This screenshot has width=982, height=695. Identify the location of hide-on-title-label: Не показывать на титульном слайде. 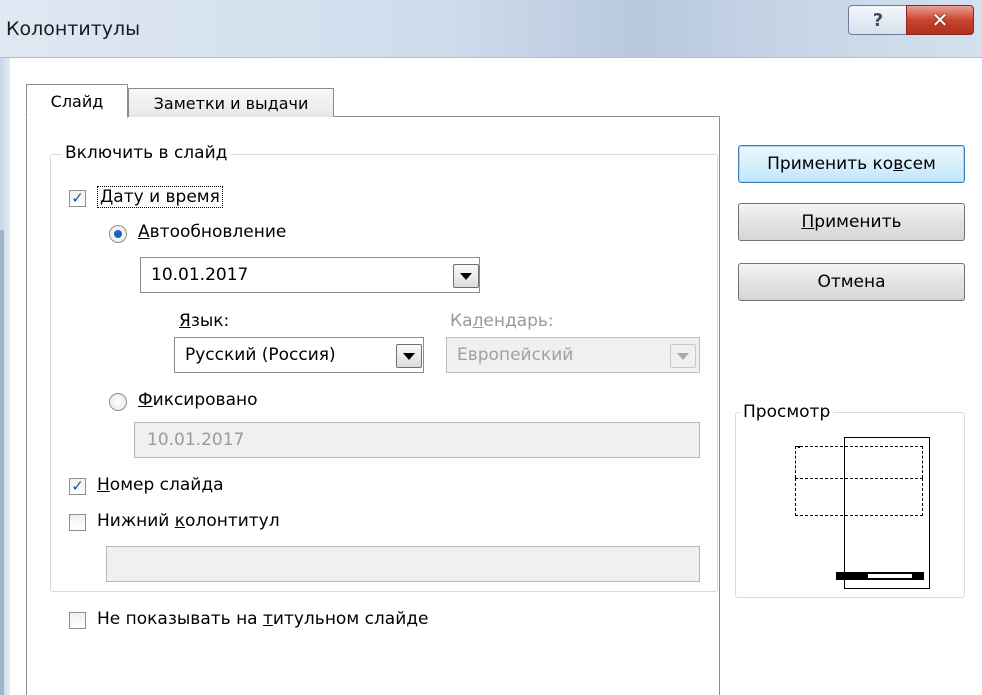
(263, 619).